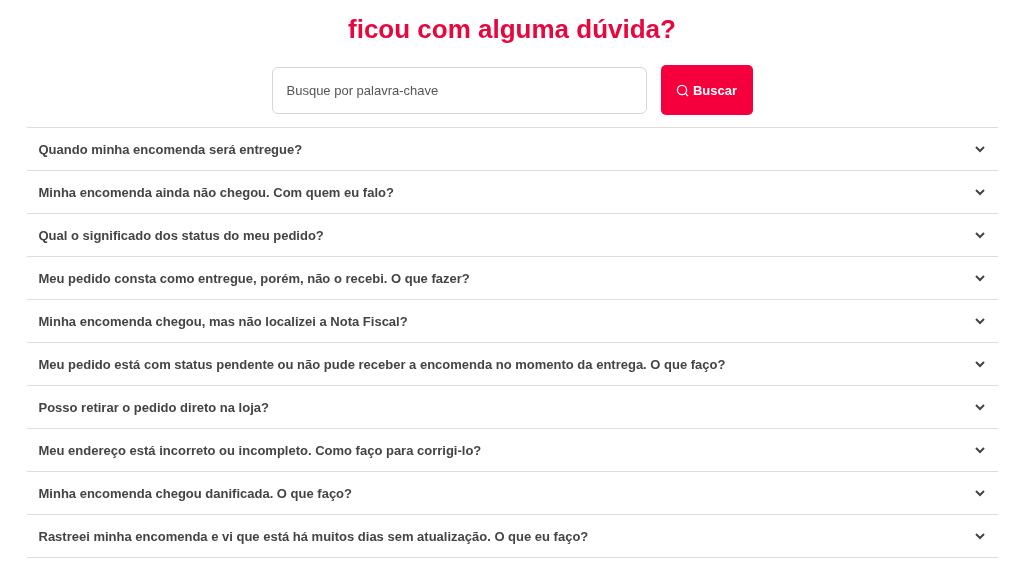 The height and width of the screenshot is (576, 1024). I want to click on faq-question: Qual o significado dos status do meu pedido?, so click(181, 235).